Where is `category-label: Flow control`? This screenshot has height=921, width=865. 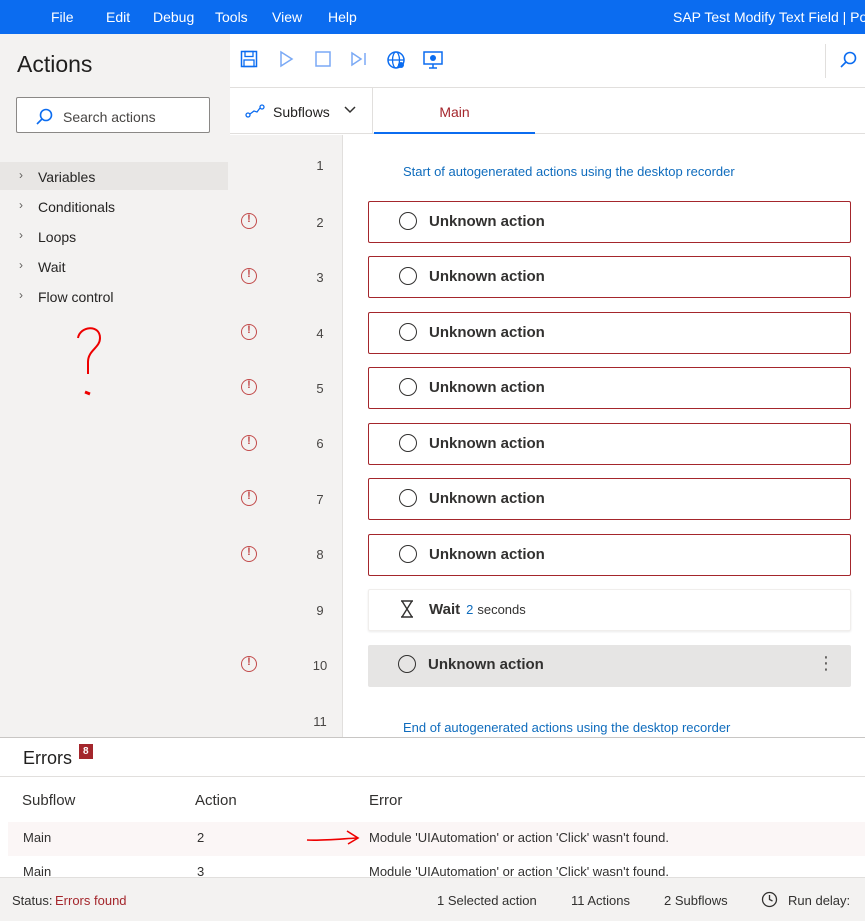 category-label: Flow control is located at coordinates (76, 297).